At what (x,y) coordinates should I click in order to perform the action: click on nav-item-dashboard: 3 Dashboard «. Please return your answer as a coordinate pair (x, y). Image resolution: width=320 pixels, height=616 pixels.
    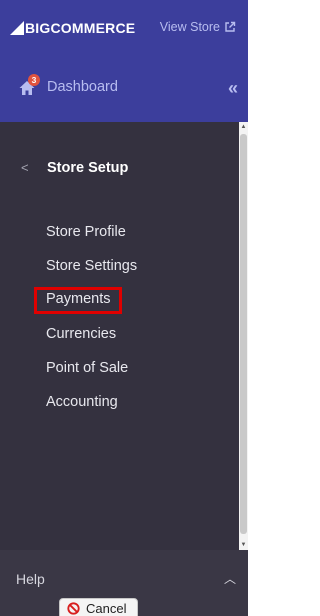
    Looking at the image, I should click on (124, 88).